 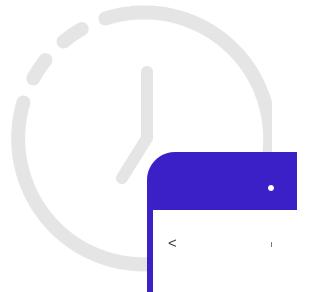 I want to click on back-button: <, so click(x=172, y=243).